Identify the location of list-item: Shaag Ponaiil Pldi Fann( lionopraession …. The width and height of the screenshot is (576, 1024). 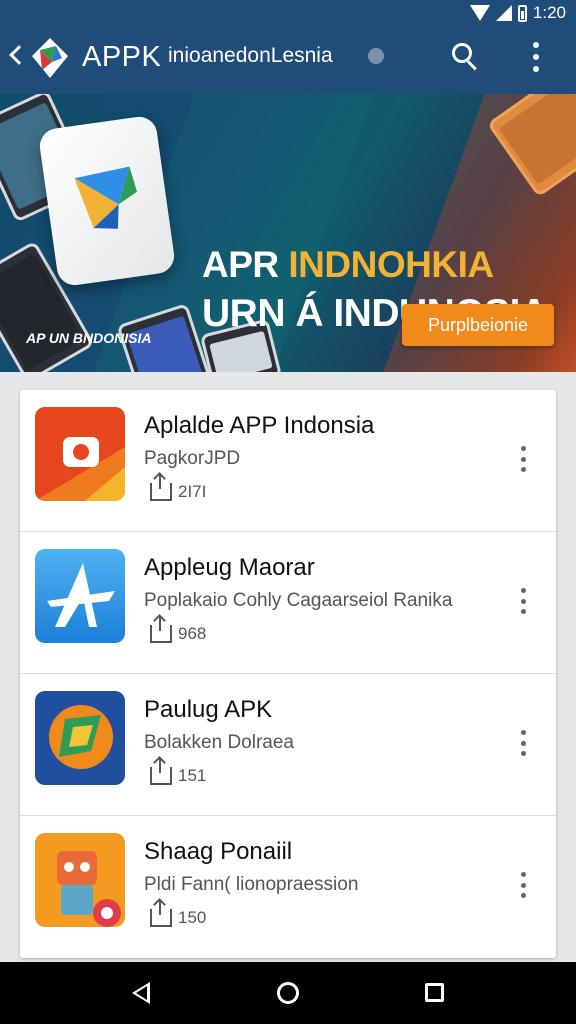
(288, 887).